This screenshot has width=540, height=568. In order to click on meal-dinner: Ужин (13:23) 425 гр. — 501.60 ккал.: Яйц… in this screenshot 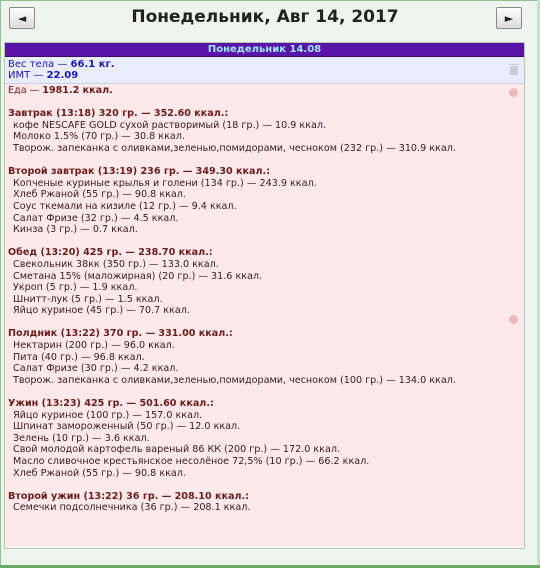, I will do `click(264, 438)`.